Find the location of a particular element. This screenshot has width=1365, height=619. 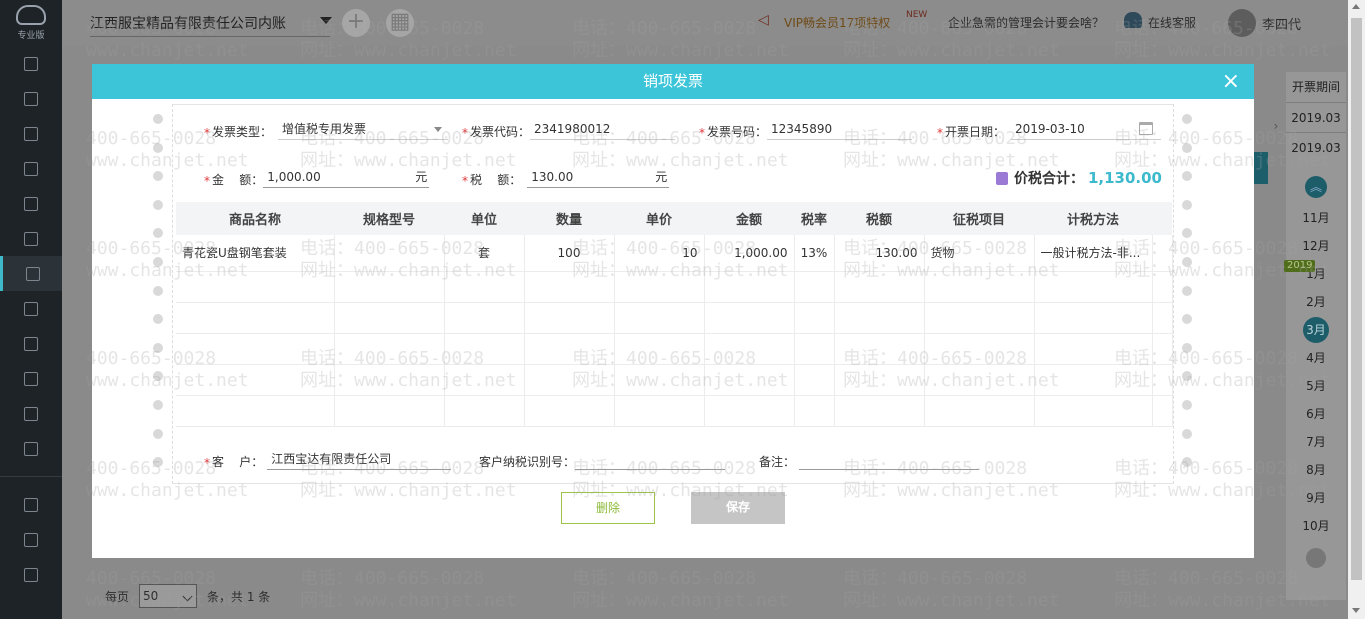

tax-value: 130.00 is located at coordinates (552, 177).